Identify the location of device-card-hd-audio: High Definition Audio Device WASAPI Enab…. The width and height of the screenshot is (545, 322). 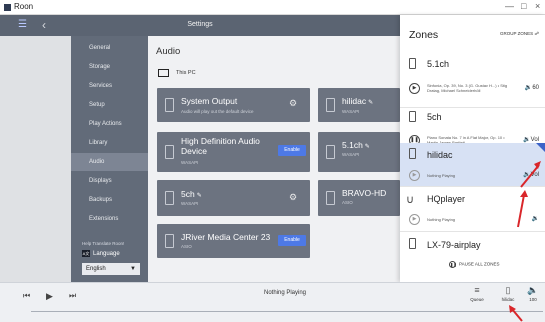
(233, 152).